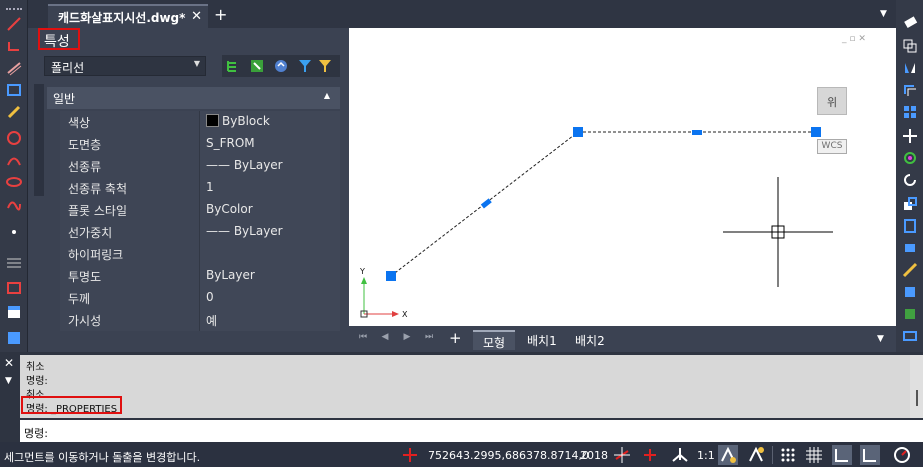 The image size is (923, 467). I want to click on erase-icon, so click(910, 22).